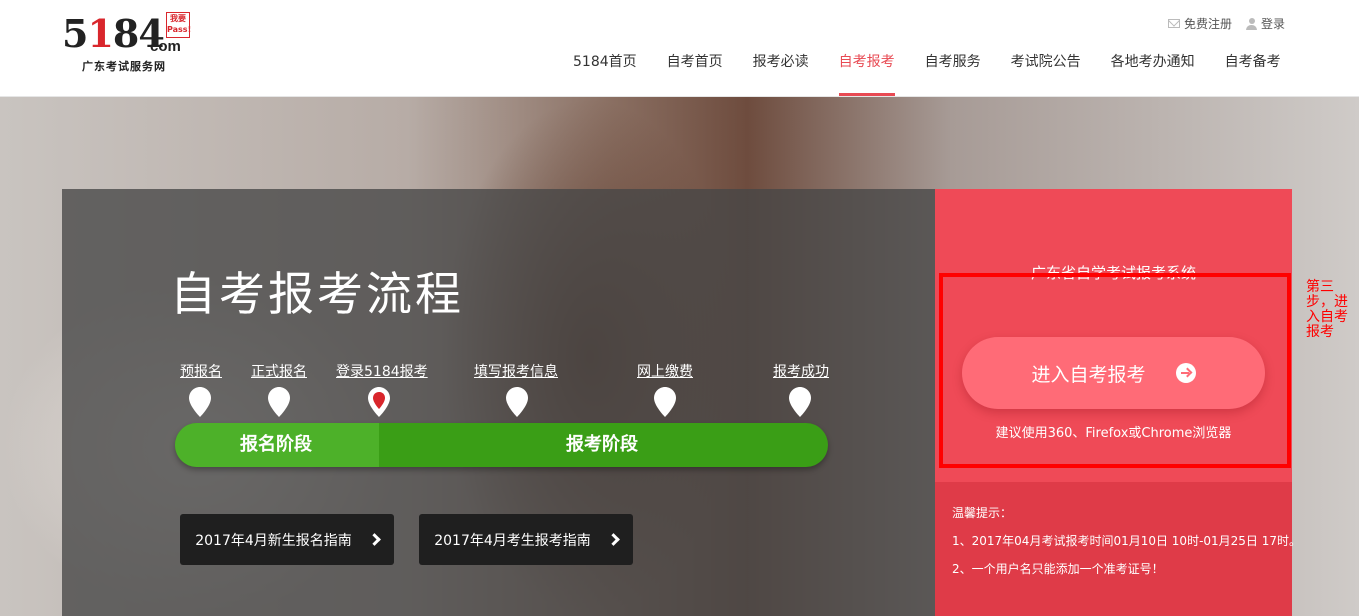  Describe the element at coordinates (801, 371) in the screenshot. I see `step-success: 报考成功` at that location.